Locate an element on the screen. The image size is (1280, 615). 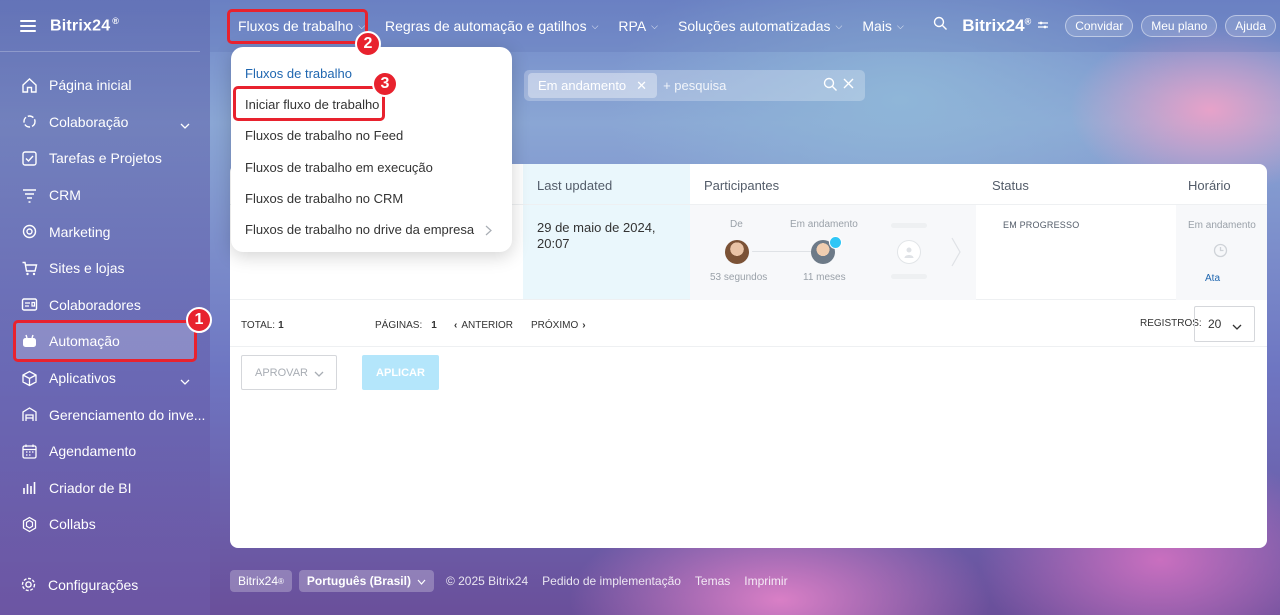
copyright: © 2025 Bitrix24 is located at coordinates (487, 581).